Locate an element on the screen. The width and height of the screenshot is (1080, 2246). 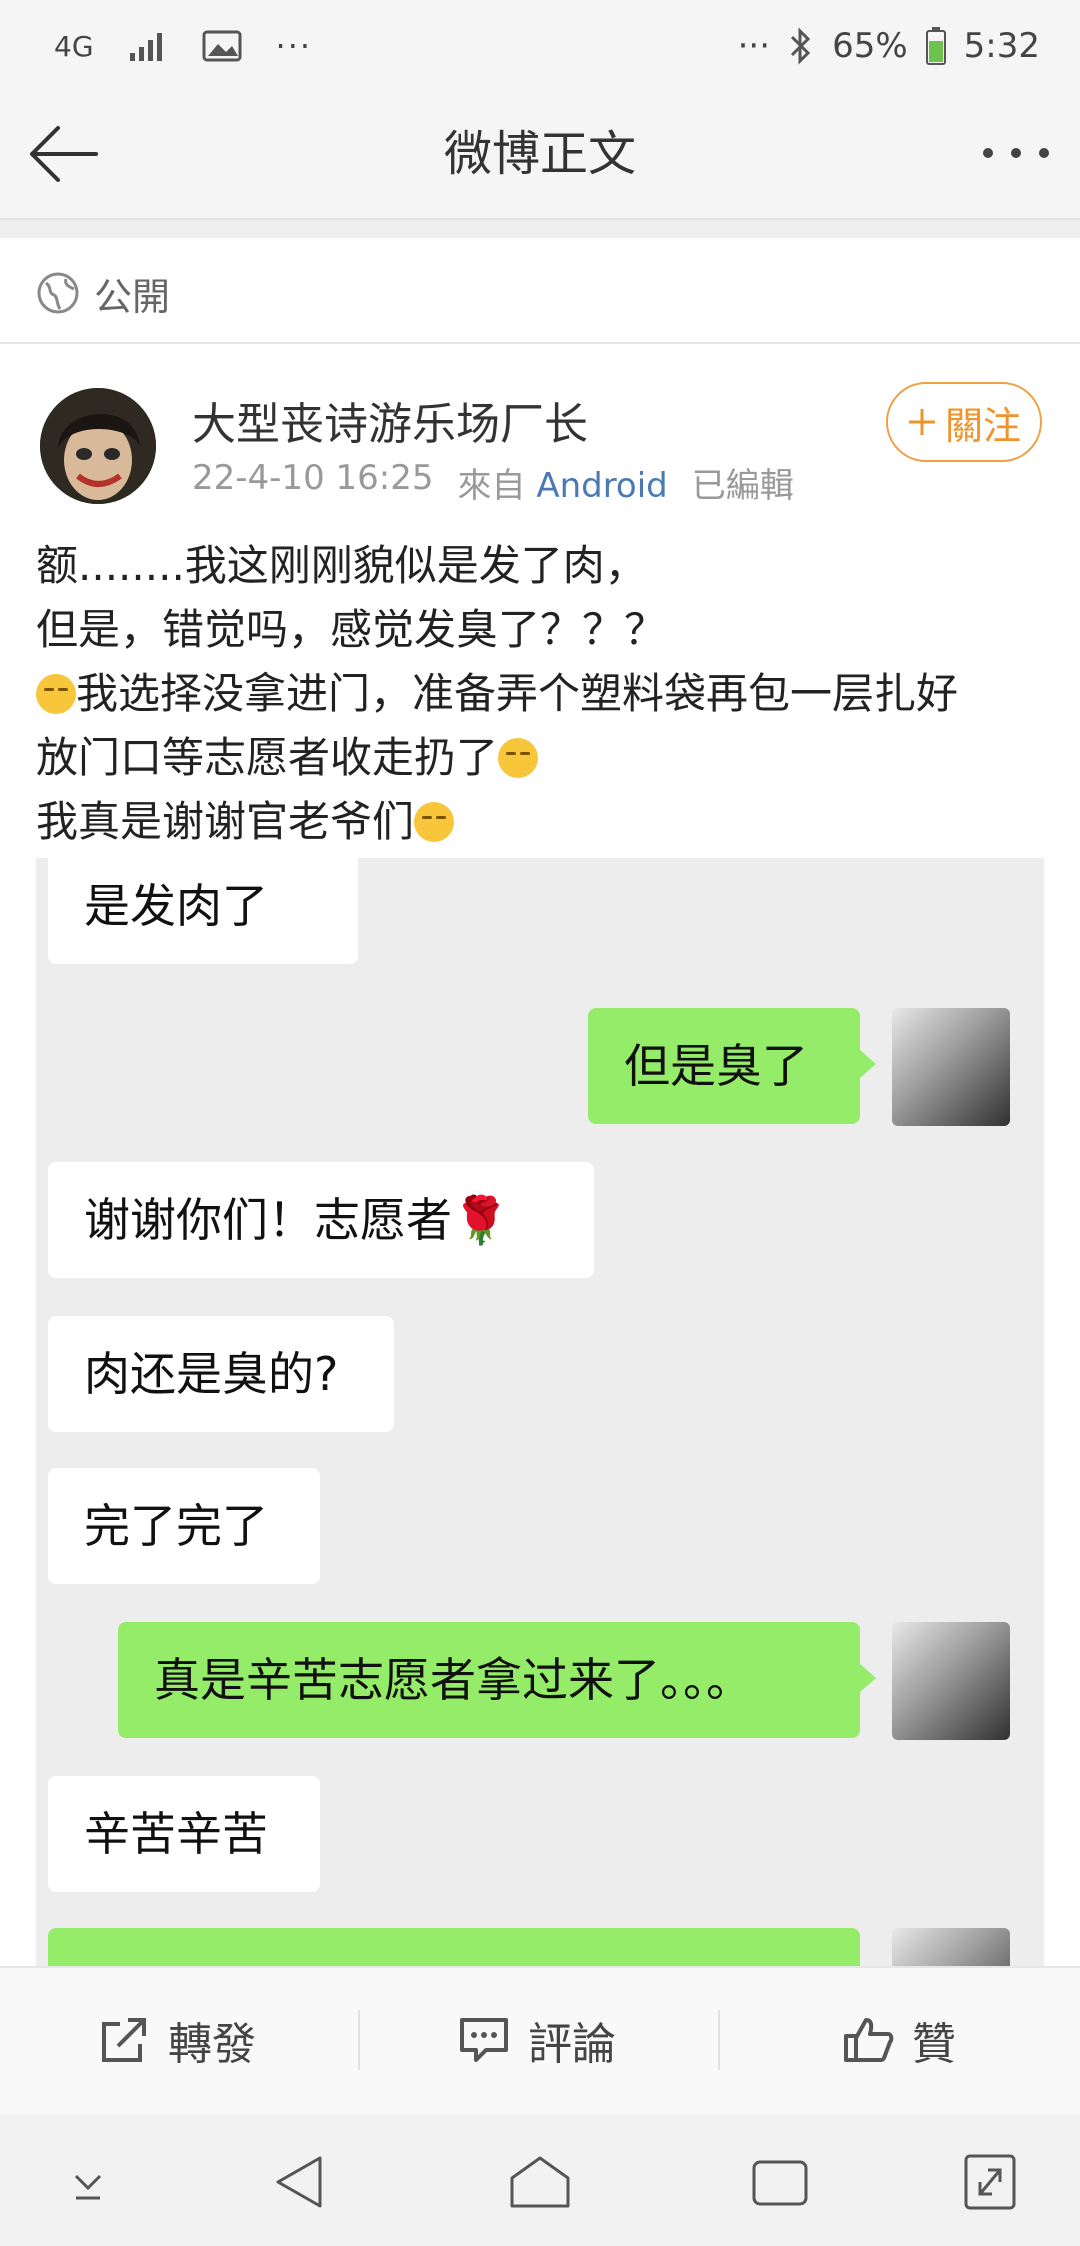
globe-icon is located at coordinates (58, 293).